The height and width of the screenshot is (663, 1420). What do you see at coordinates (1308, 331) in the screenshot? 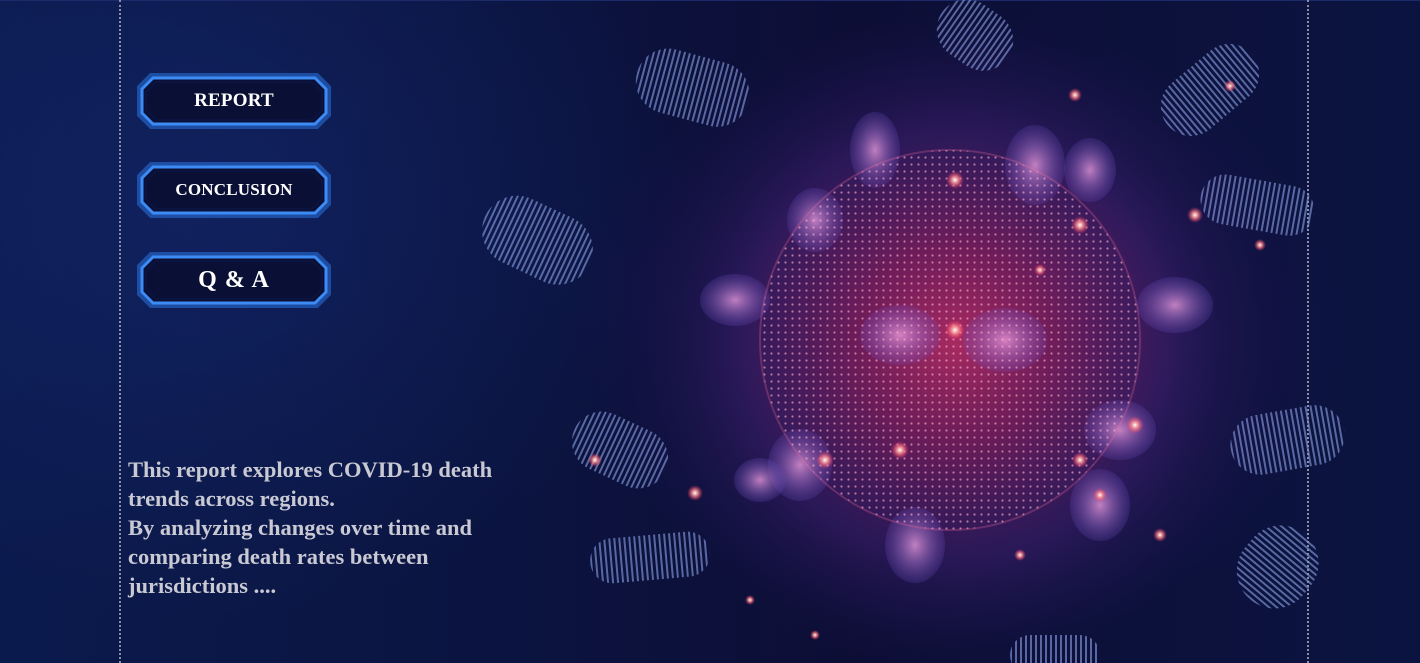
I see `right-guide-line` at bounding box center [1308, 331].